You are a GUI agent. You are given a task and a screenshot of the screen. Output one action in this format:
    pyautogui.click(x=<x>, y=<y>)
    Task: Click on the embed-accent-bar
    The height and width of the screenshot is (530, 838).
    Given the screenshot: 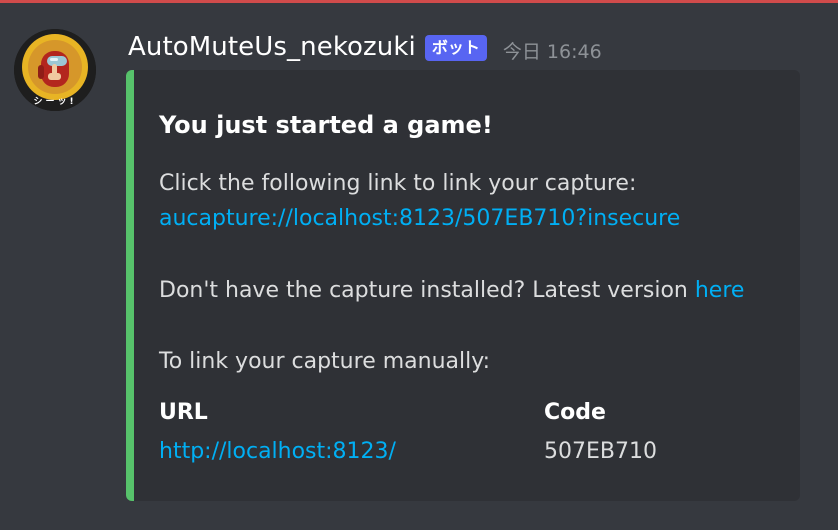 What is the action you would take?
    pyautogui.click(x=130, y=285)
    